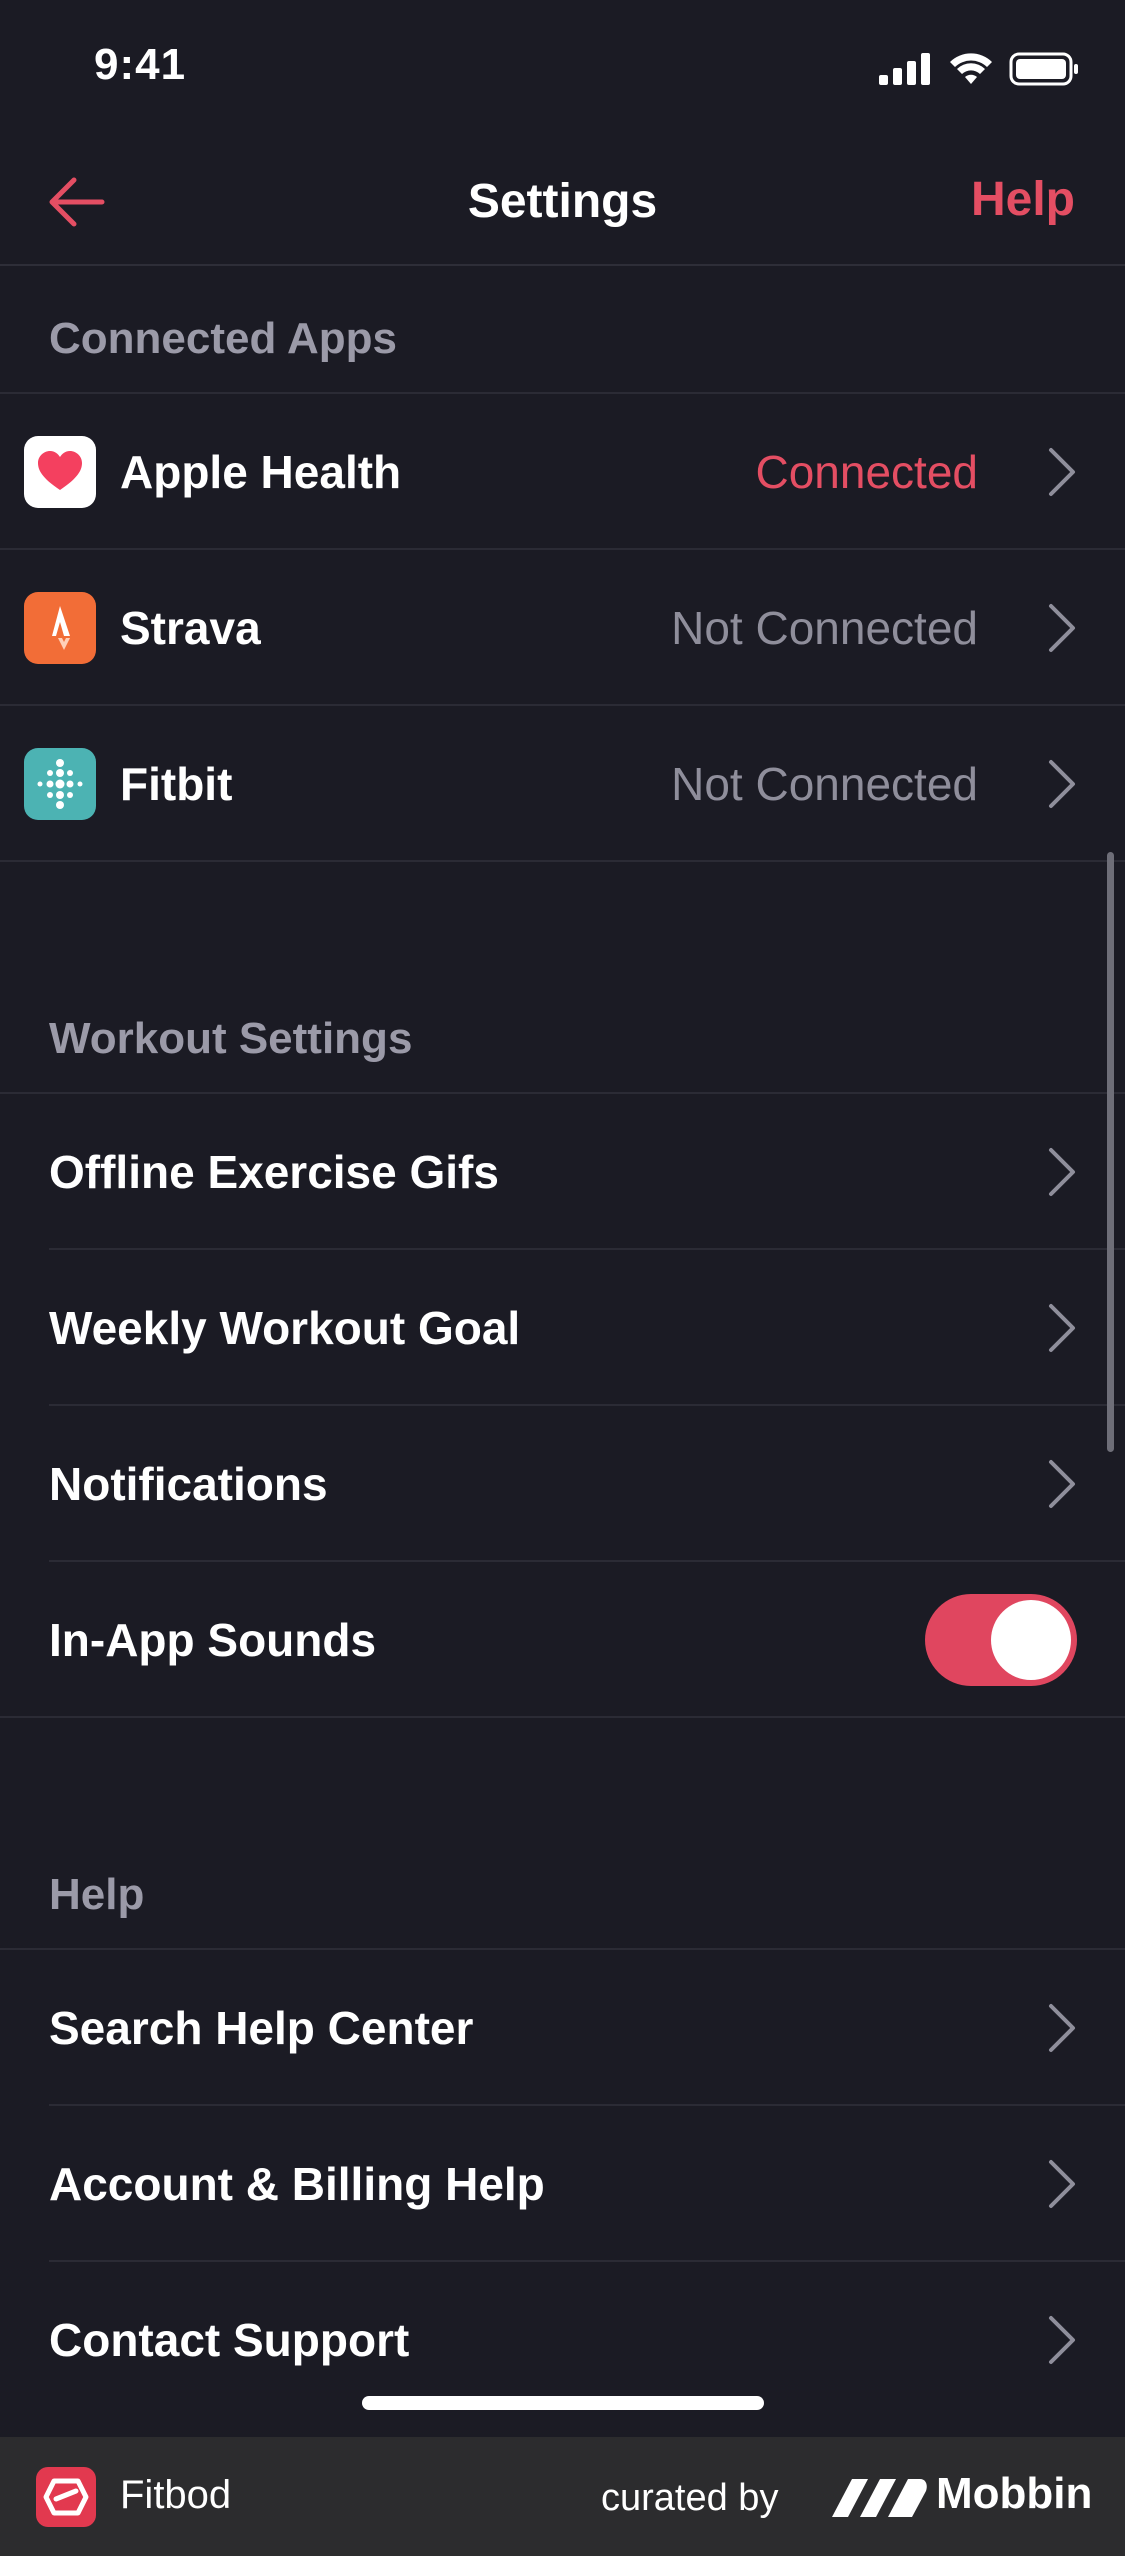 Image resolution: width=1125 pixels, height=2556 pixels. What do you see at coordinates (1043, 69) in the screenshot?
I see `battery-icon` at bounding box center [1043, 69].